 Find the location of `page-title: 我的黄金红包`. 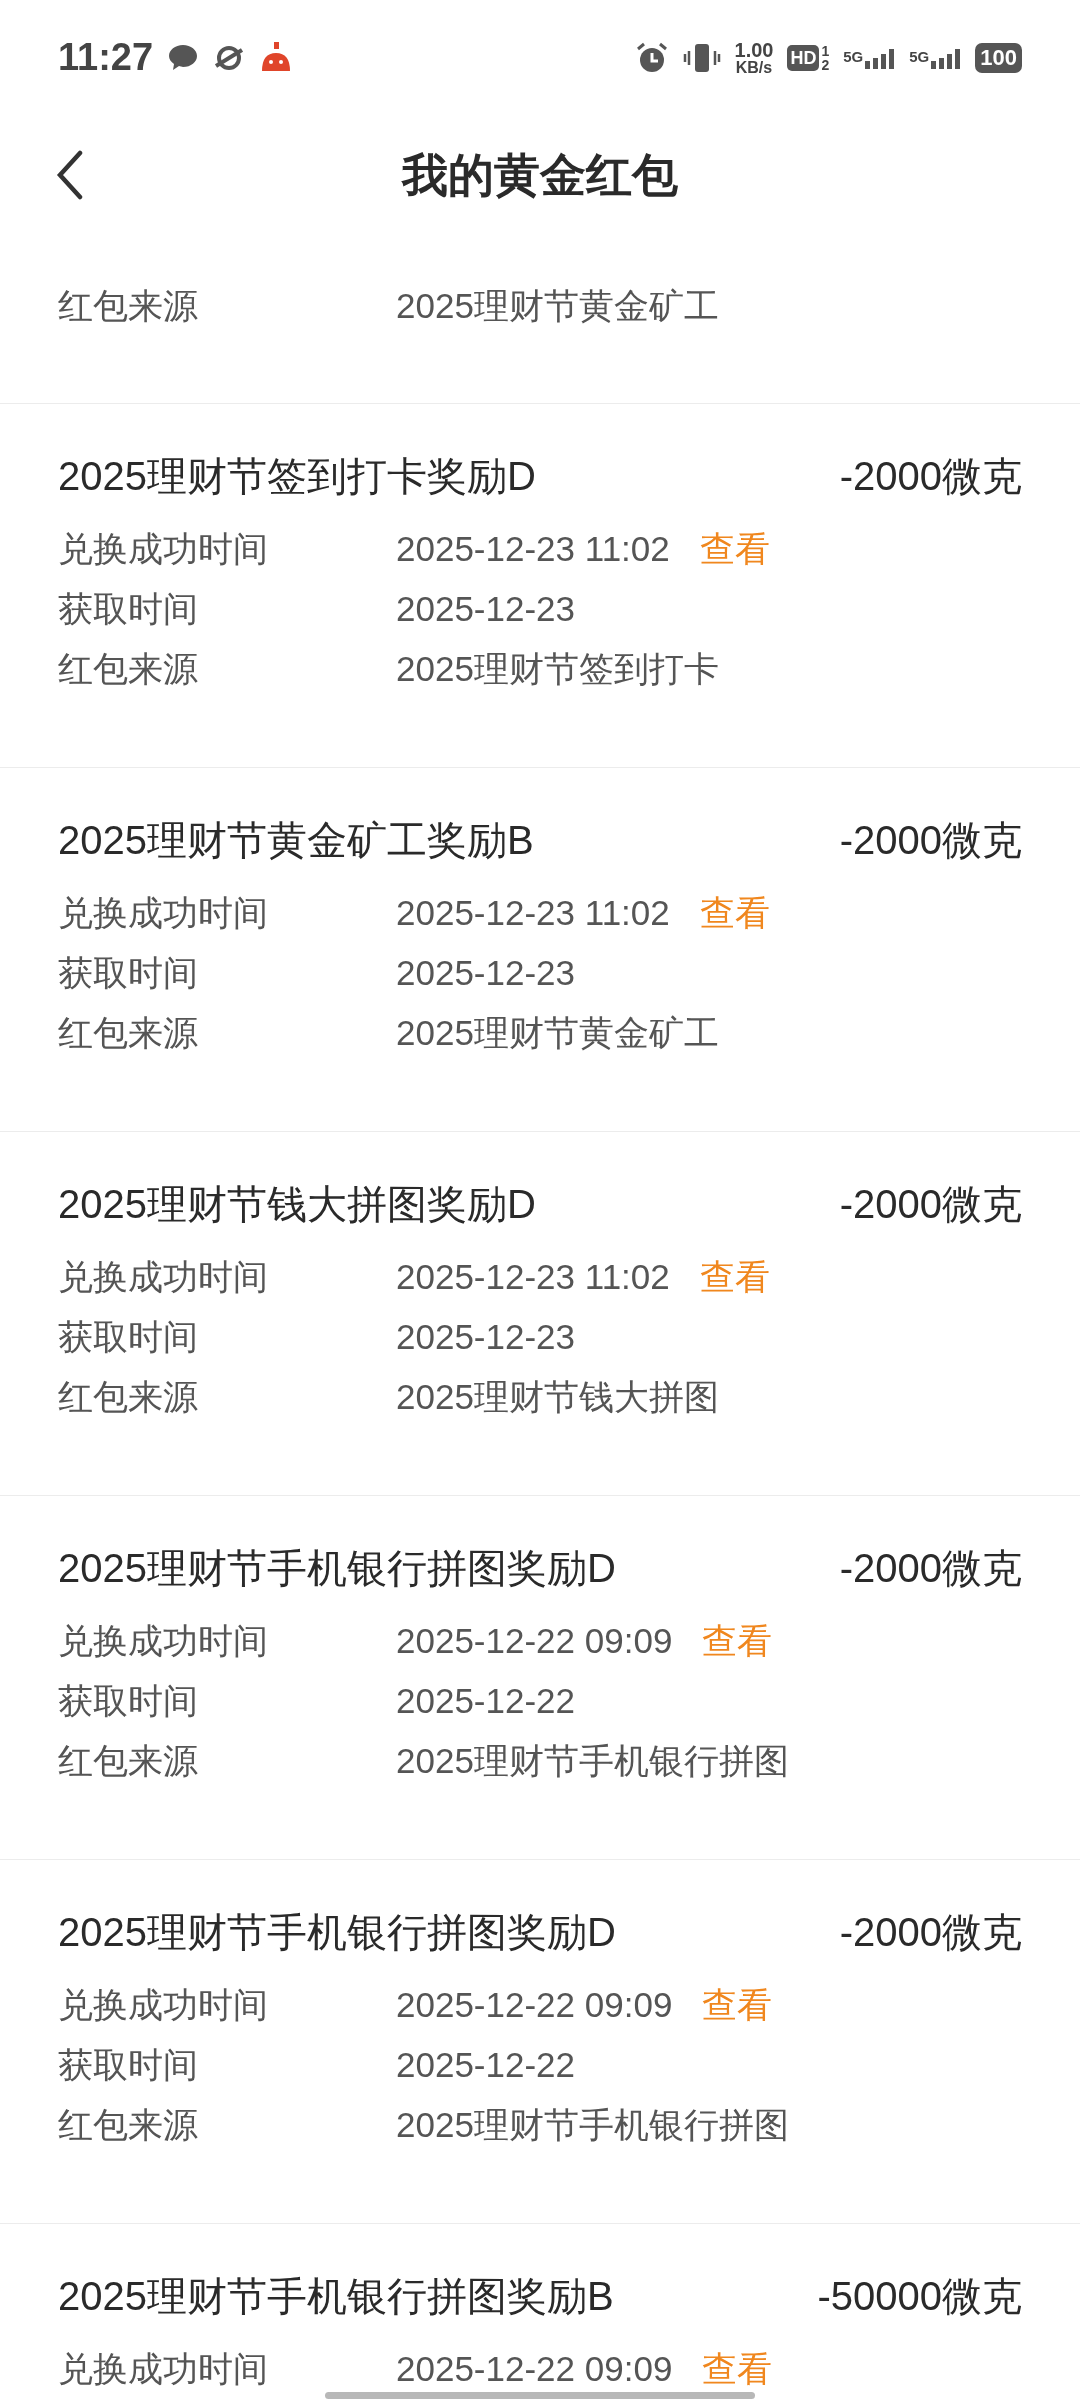

page-title: 我的黄金红包 is located at coordinates (540, 175).